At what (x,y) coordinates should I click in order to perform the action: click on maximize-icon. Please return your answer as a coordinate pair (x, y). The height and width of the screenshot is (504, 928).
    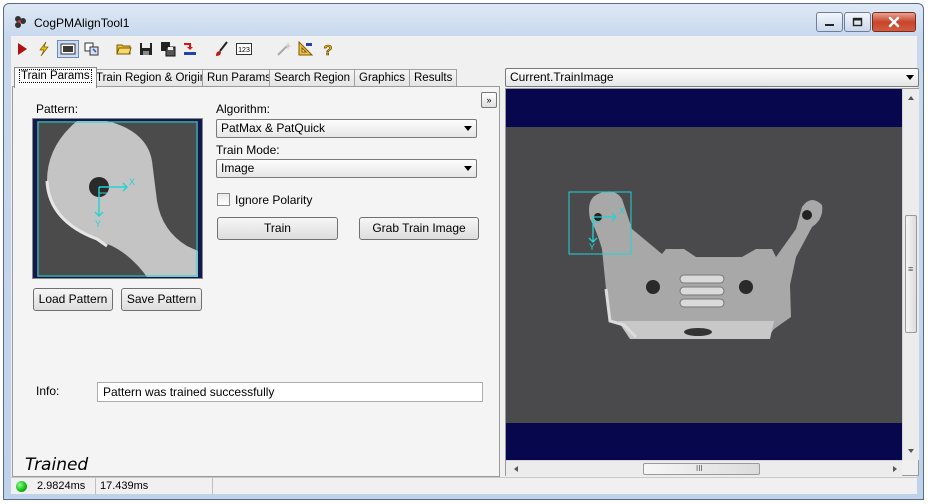
    Looking at the image, I should click on (857, 22).